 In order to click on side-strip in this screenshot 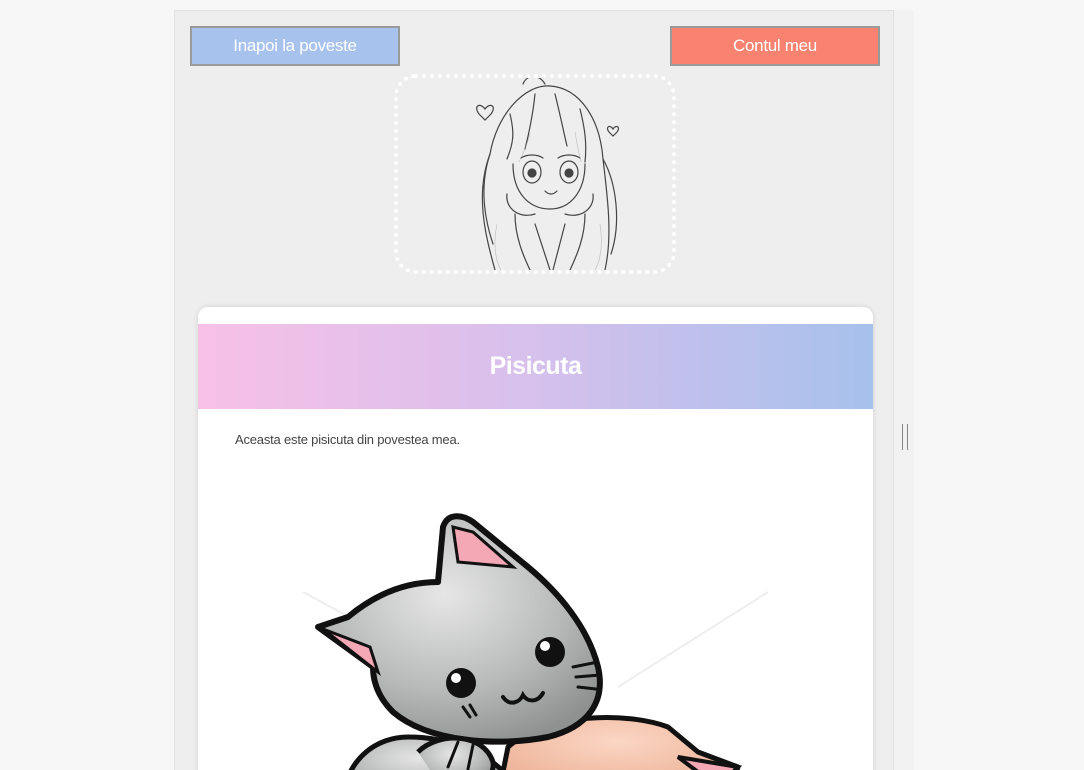, I will do `click(904, 390)`.